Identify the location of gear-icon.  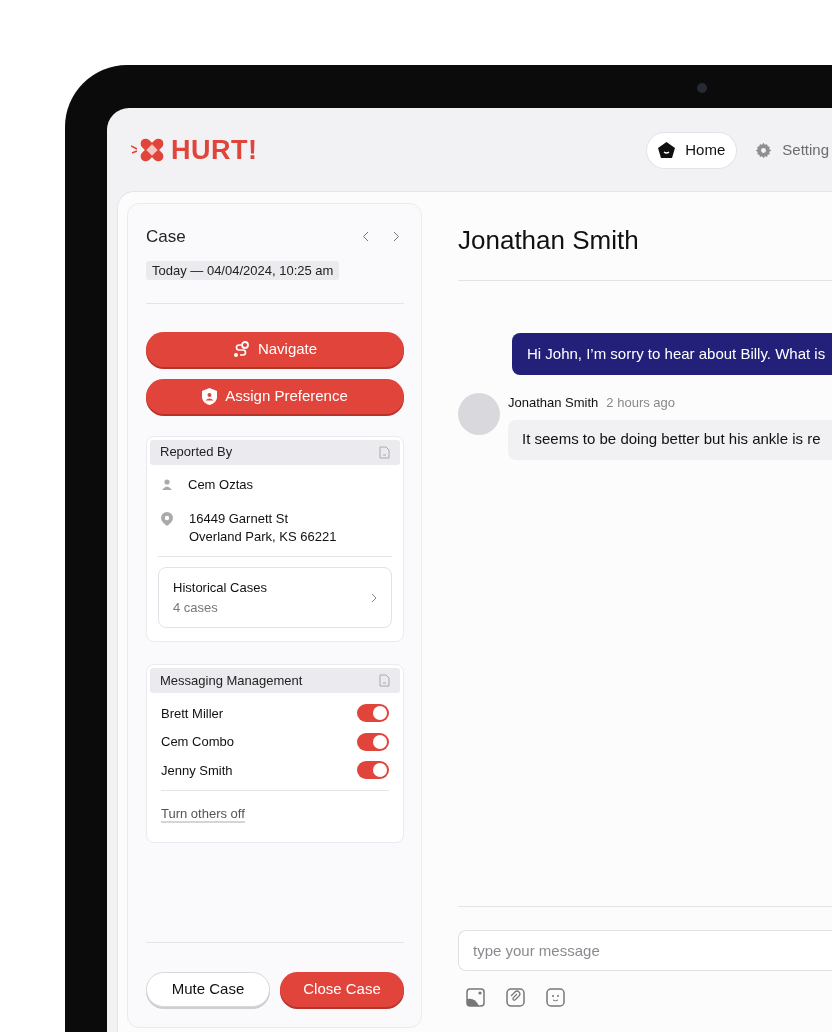
(764, 150).